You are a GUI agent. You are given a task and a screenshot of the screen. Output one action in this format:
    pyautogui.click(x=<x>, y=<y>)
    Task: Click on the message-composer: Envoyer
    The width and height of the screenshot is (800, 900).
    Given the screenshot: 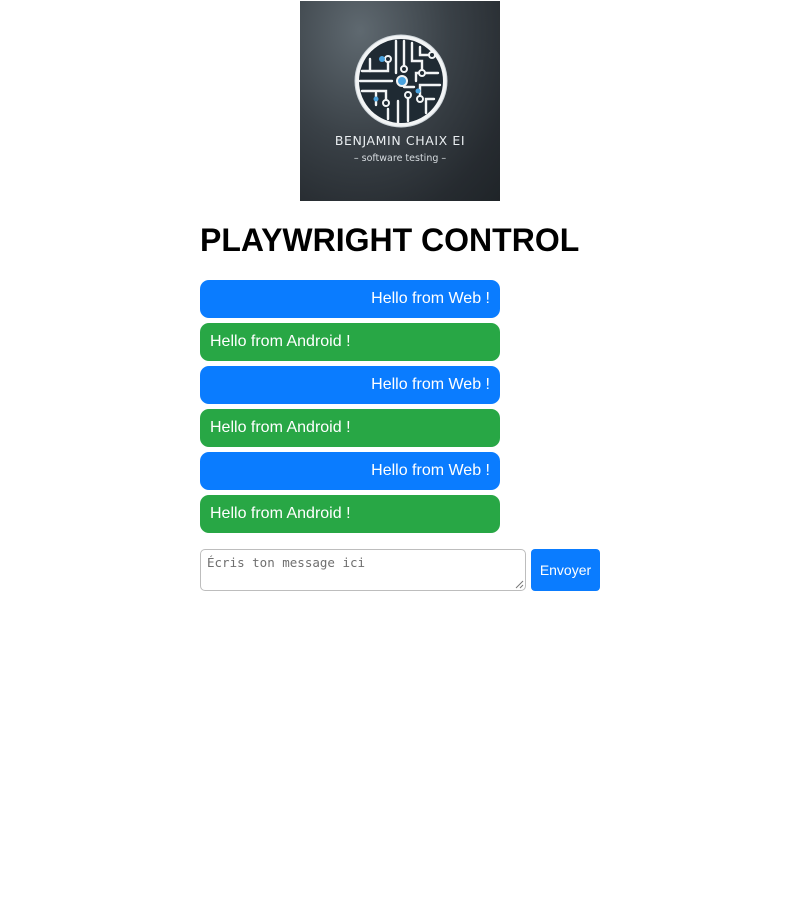 What is the action you would take?
    pyautogui.click(x=400, y=570)
    